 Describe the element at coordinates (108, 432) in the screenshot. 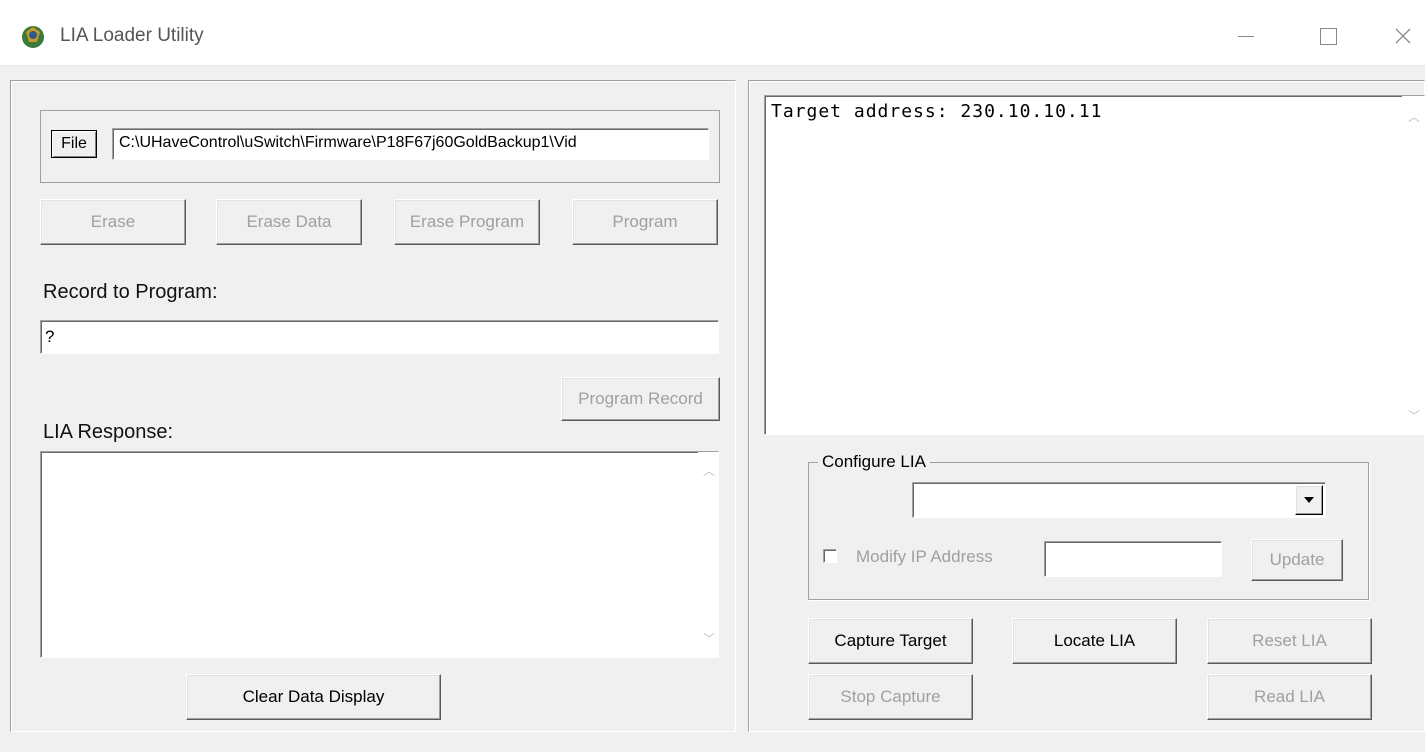

I see `lia-response-label: LIA Response:` at that location.